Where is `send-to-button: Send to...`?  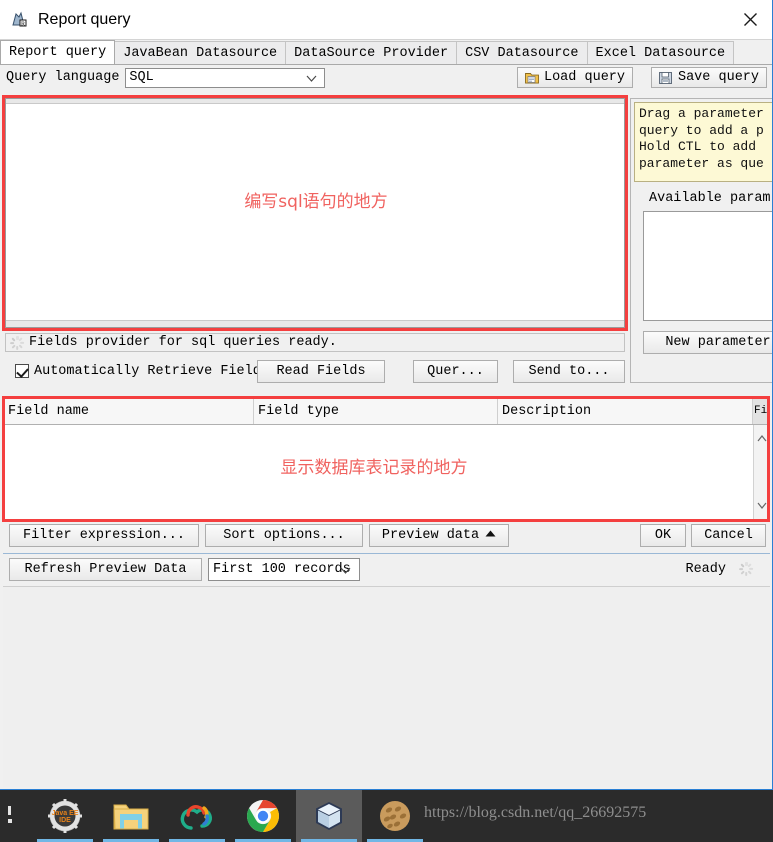 send-to-button: Send to... is located at coordinates (569, 371).